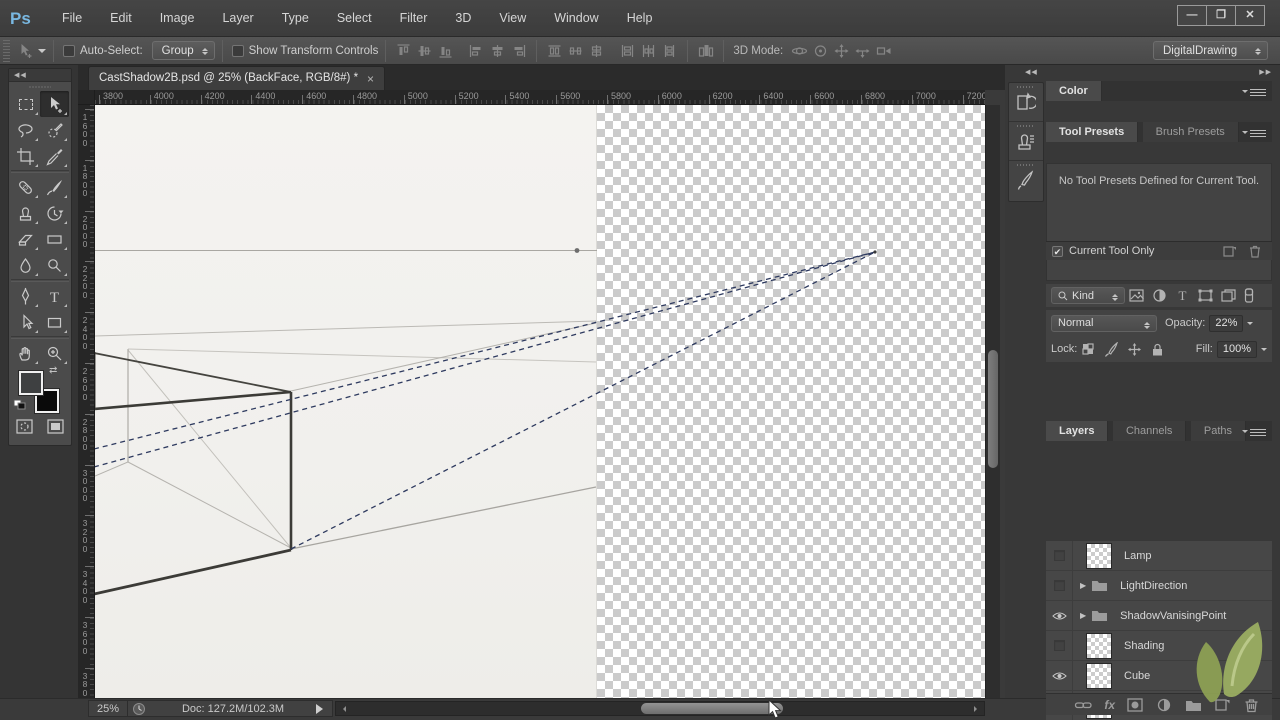 This screenshot has width=1280, height=720. What do you see at coordinates (25, 353) in the screenshot?
I see `hand-tool` at bounding box center [25, 353].